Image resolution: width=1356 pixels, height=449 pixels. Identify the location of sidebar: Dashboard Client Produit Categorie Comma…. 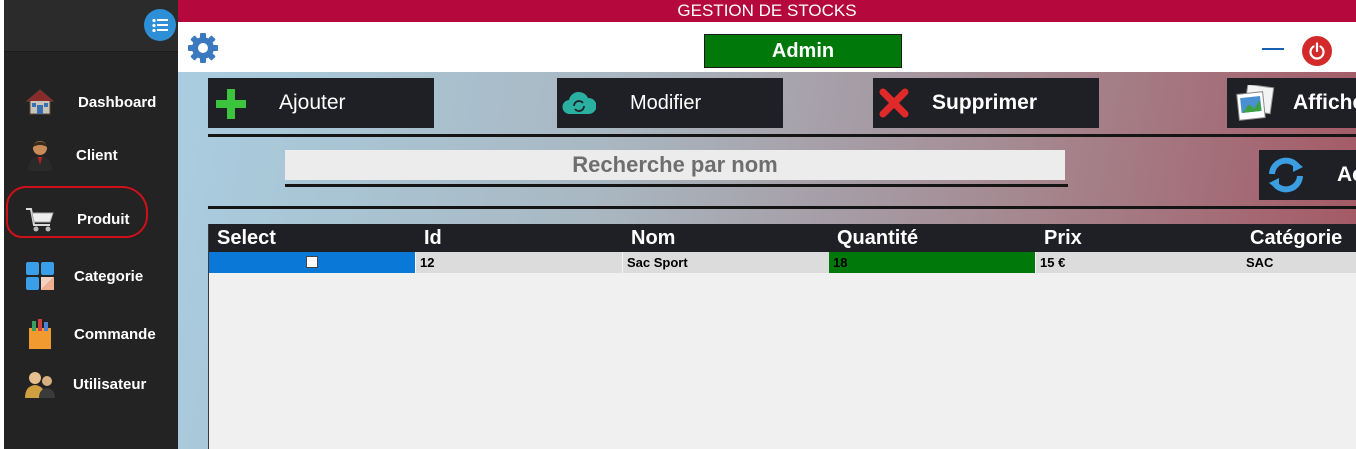
(91, 224).